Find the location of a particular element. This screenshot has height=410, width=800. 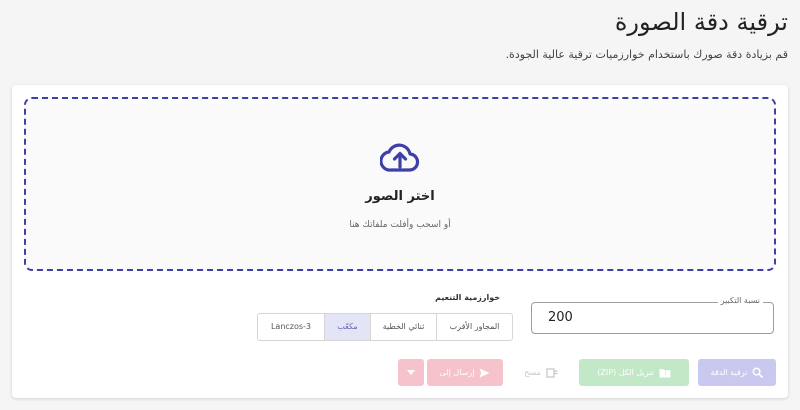

page-title: ترقية دقة الصورة is located at coordinates (701, 22).